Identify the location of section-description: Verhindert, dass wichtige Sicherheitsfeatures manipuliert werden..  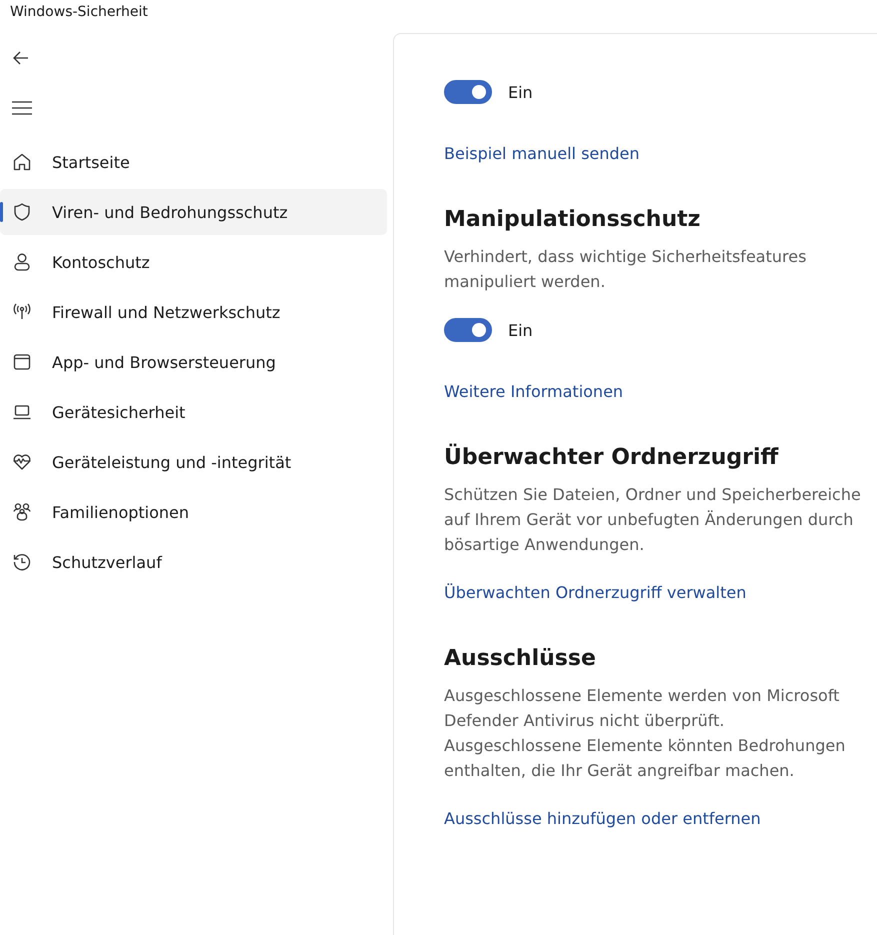
(626, 269).